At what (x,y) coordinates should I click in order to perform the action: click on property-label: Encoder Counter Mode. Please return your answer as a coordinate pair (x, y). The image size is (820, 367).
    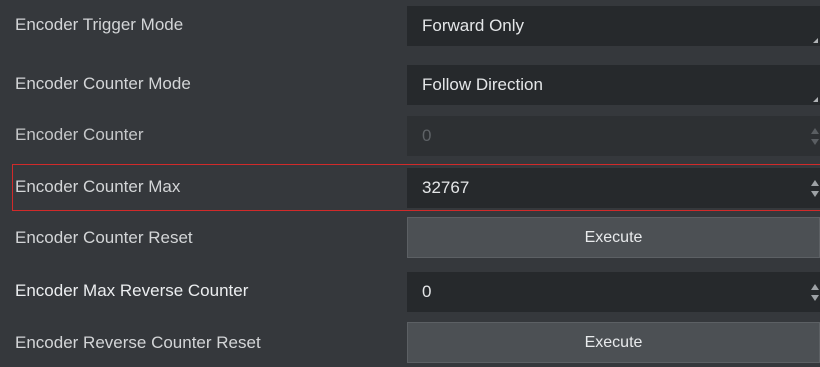
    Looking at the image, I should click on (103, 83).